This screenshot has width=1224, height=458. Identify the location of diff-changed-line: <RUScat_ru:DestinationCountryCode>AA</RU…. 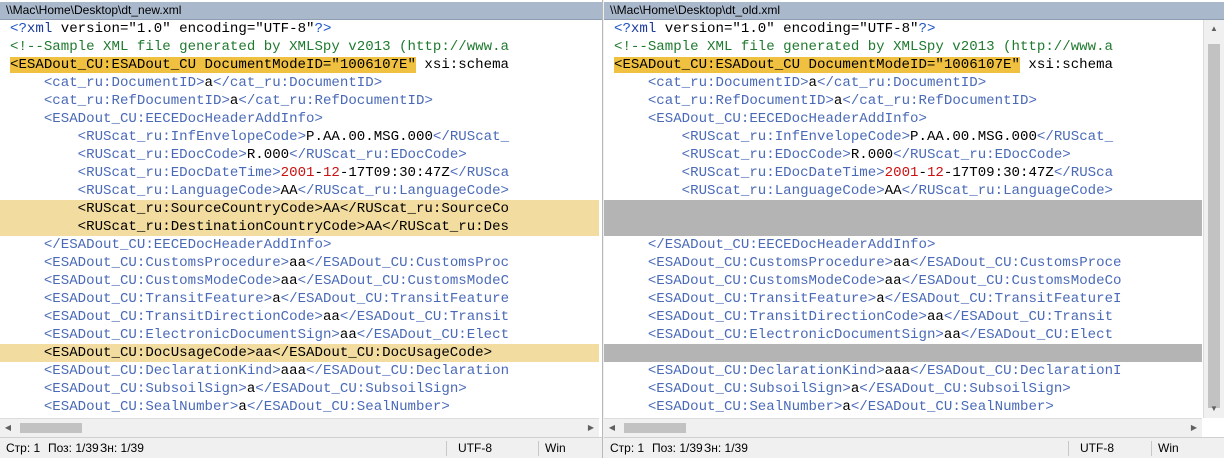
(299, 227).